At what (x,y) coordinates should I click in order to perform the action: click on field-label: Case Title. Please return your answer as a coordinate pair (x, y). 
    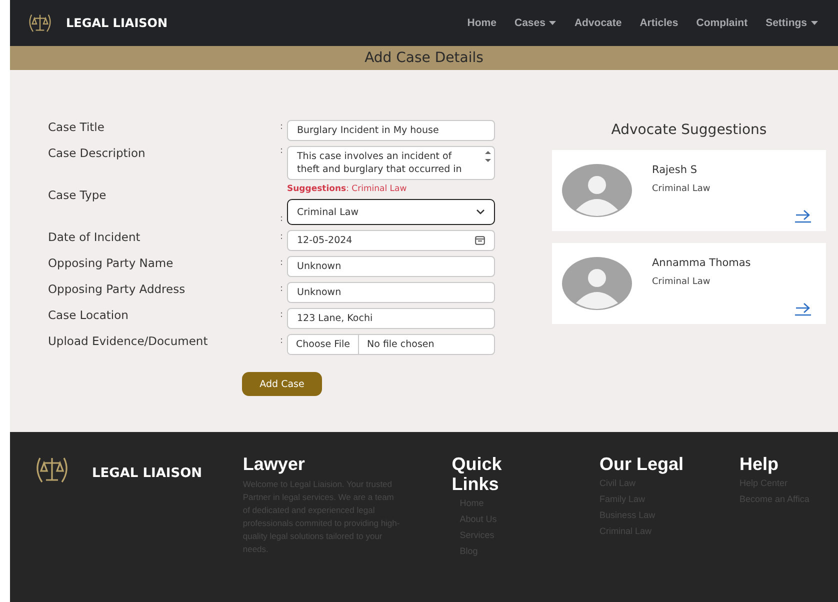
    Looking at the image, I should click on (77, 127).